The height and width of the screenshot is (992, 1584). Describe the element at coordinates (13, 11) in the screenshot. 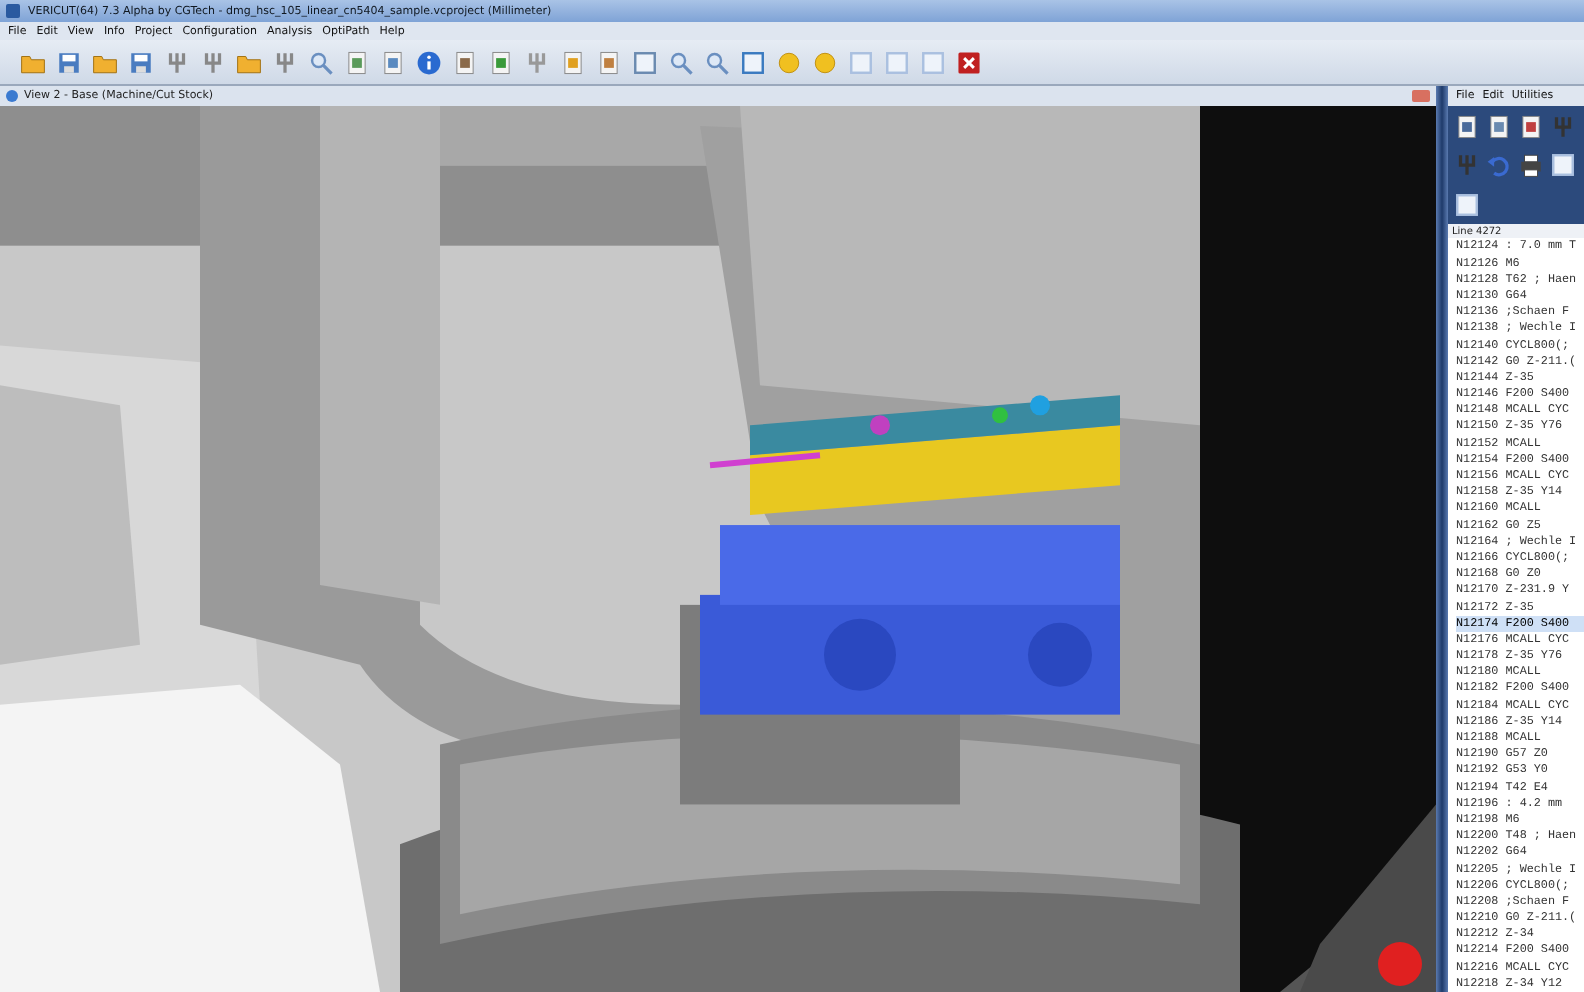

I see `app-icon` at that location.